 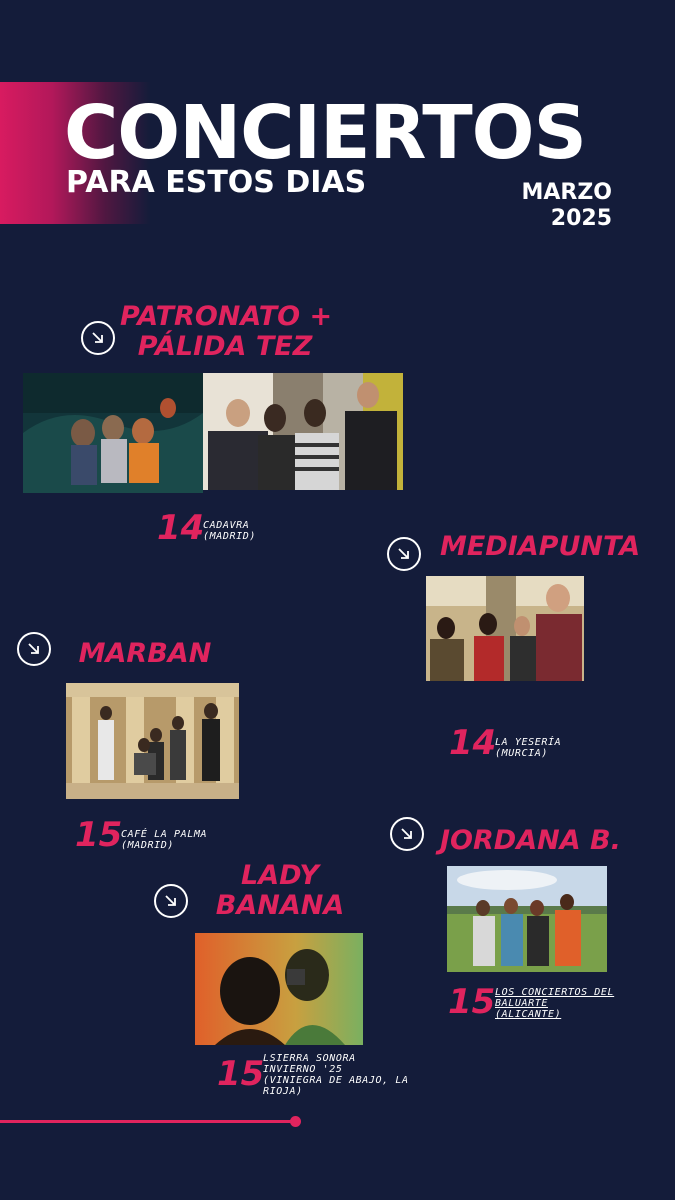 What do you see at coordinates (521, 753) in the screenshot?
I see `venue-line: (MURCIA)` at bounding box center [521, 753].